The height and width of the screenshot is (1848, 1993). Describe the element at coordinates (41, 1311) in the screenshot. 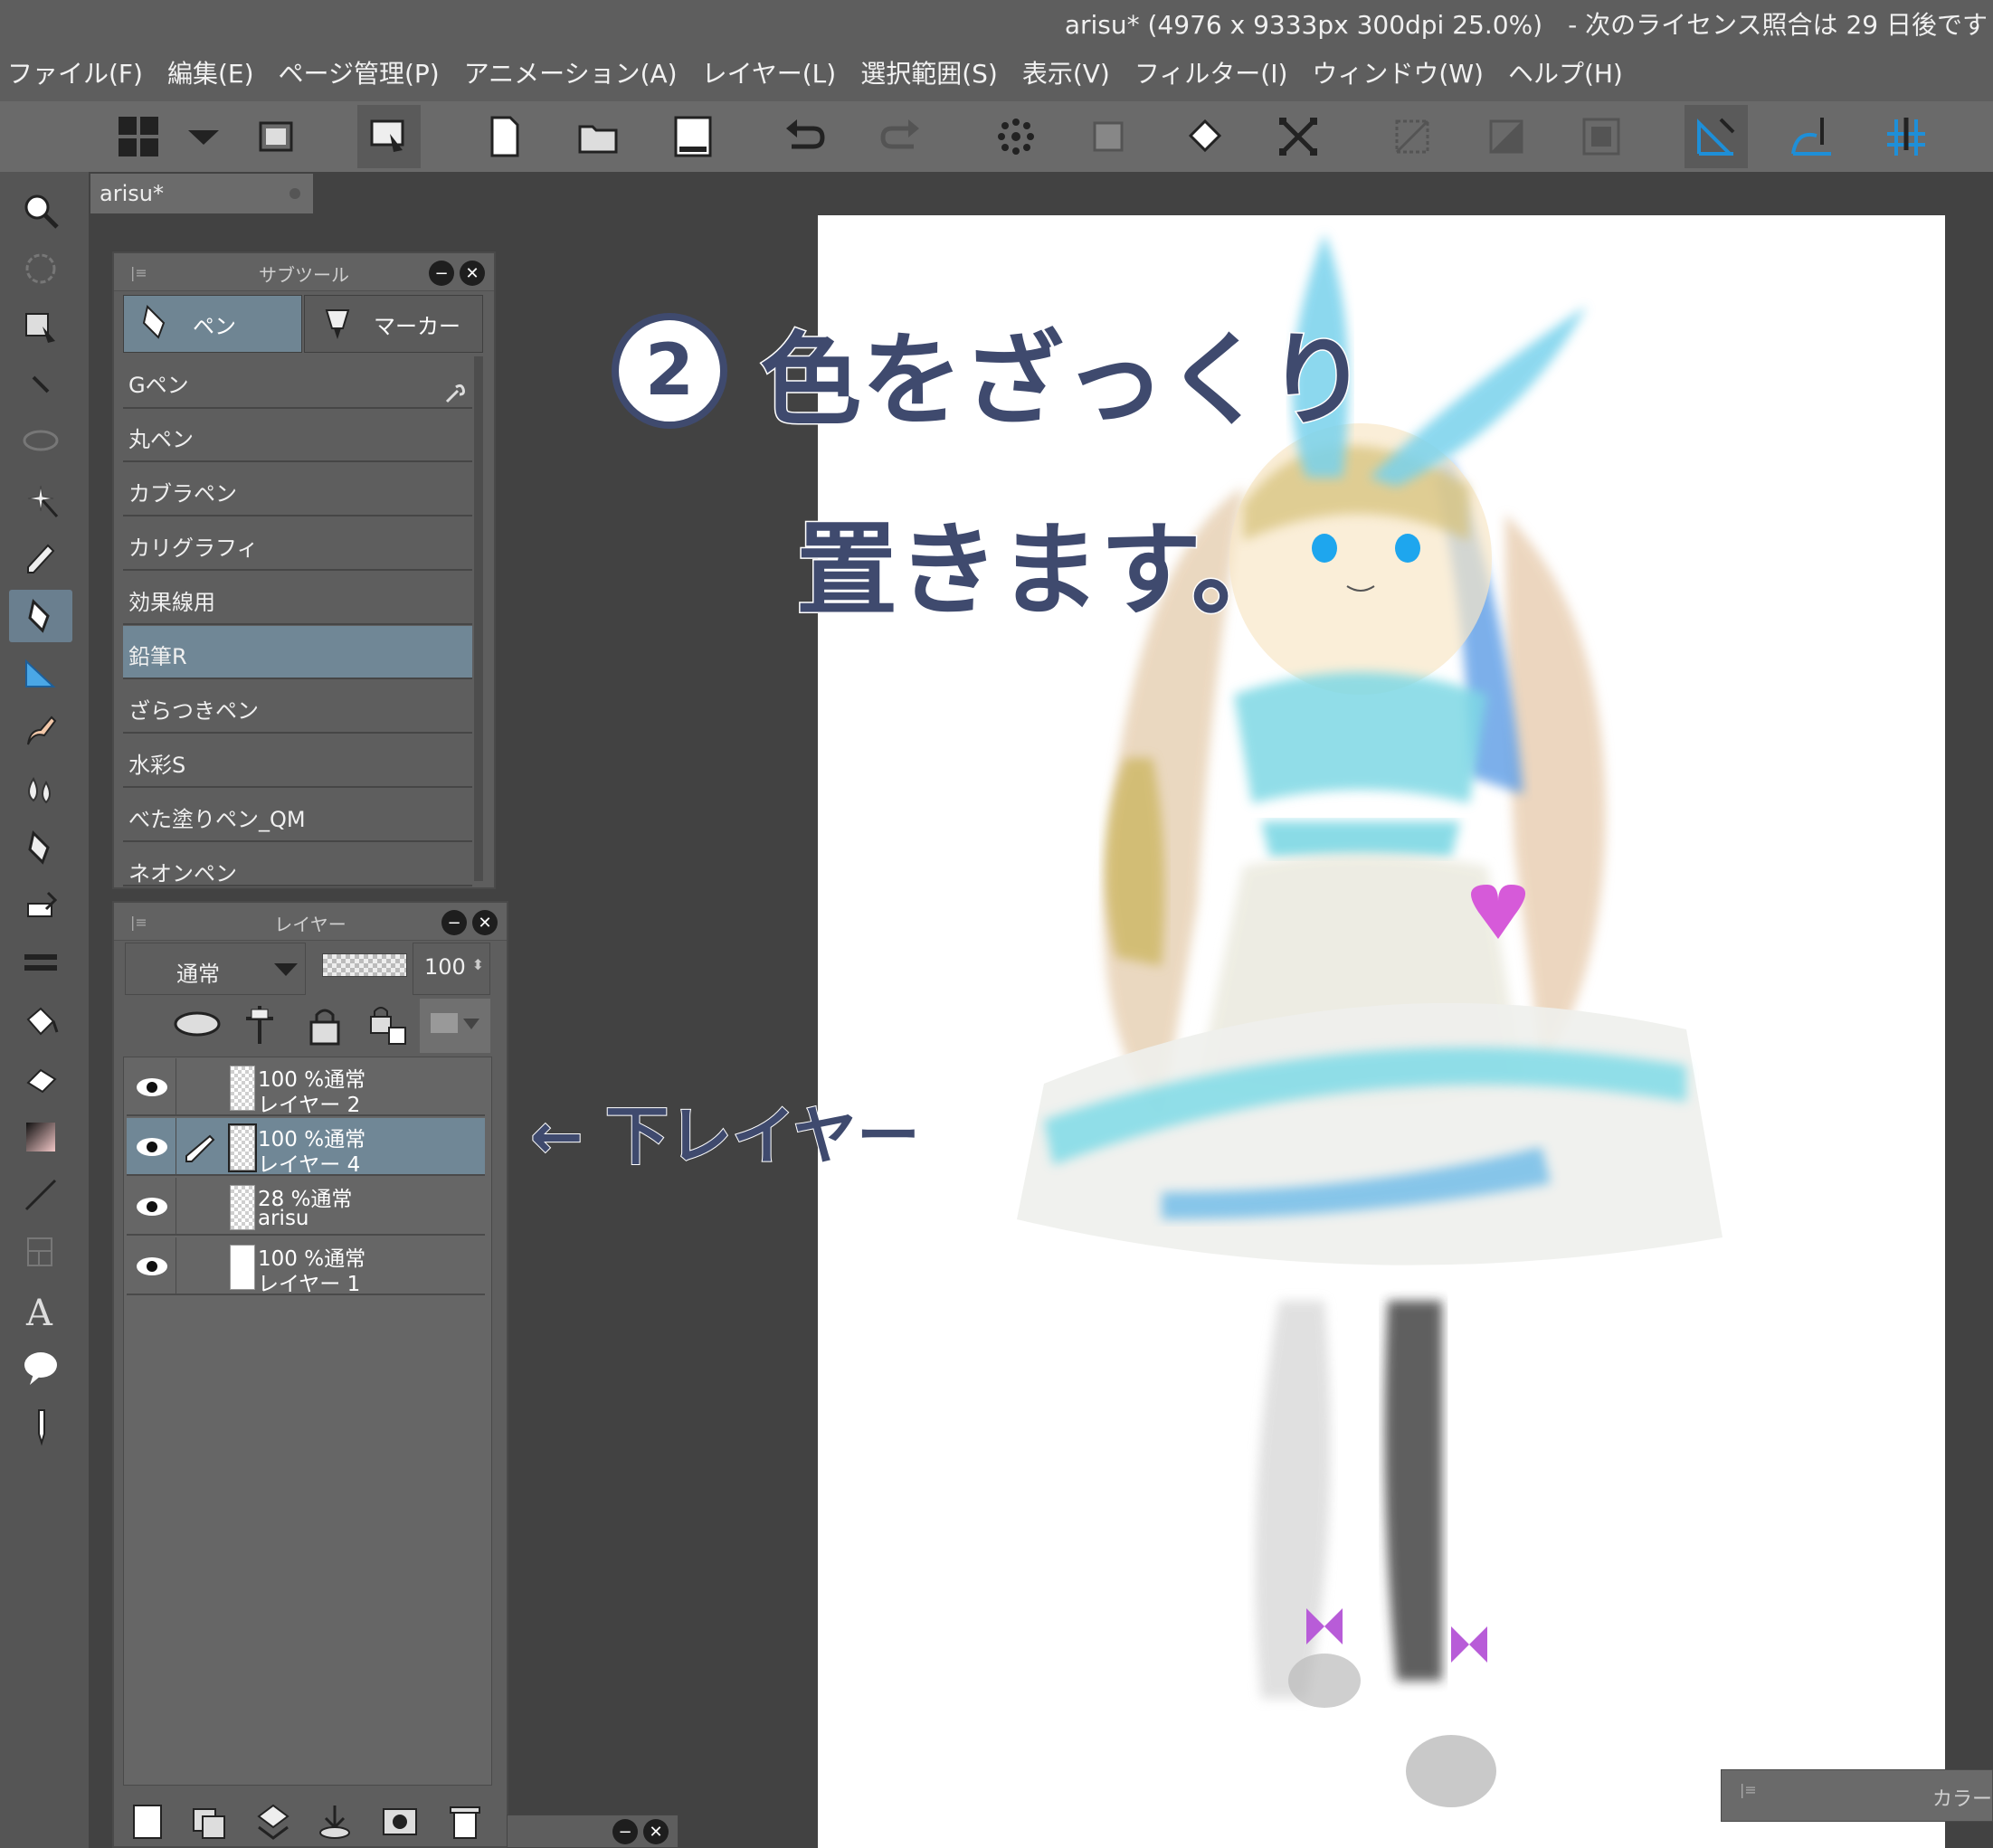

I see `text-tool-icon: A` at that location.